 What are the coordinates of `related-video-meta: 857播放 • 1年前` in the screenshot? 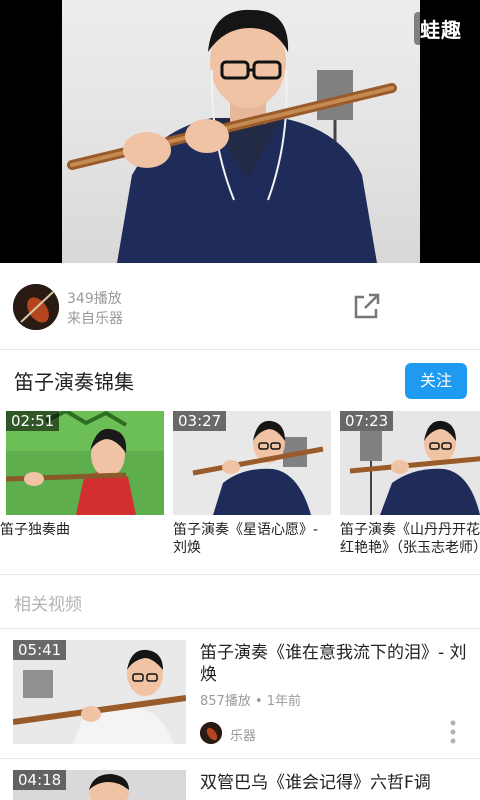 It's located at (251, 701).